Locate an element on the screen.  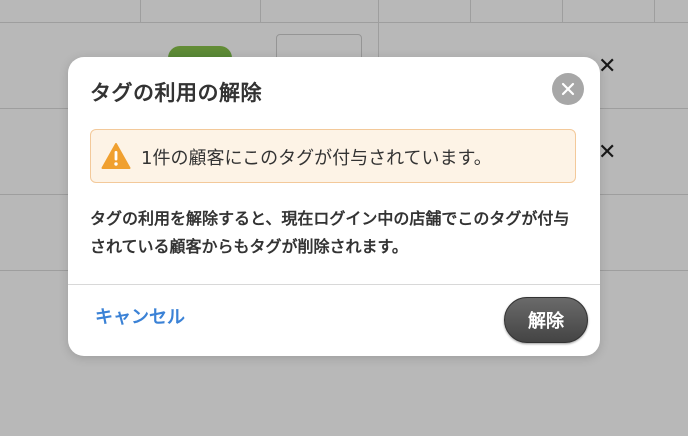
close-button is located at coordinates (568, 89).